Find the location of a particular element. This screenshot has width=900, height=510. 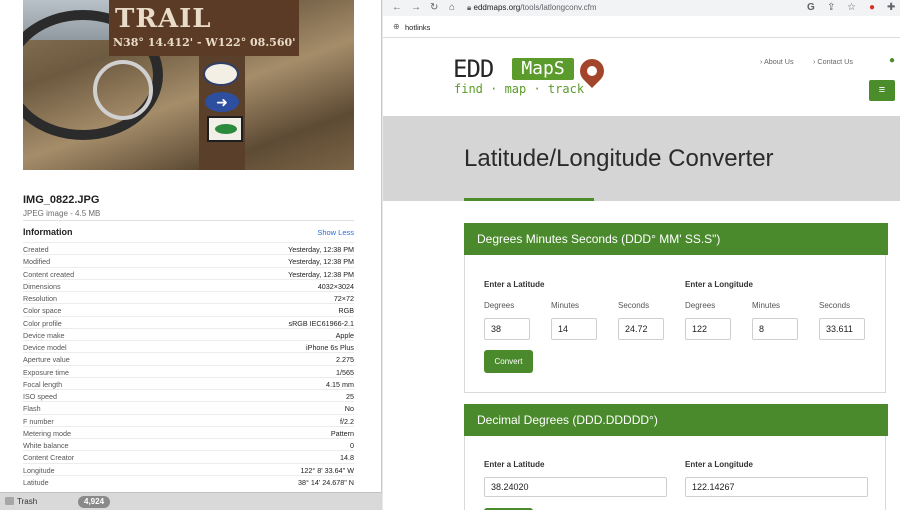

info-key: Longitude is located at coordinates (39, 470).